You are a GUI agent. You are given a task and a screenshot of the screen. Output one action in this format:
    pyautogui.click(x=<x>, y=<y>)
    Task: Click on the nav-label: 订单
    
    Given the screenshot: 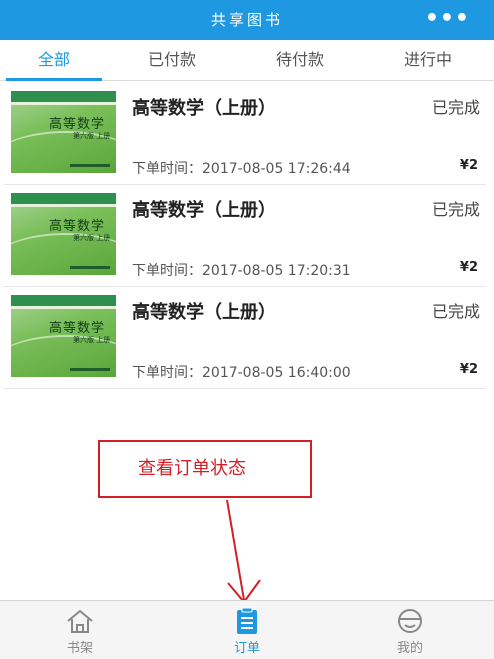 What is the action you would take?
    pyautogui.click(x=246, y=648)
    